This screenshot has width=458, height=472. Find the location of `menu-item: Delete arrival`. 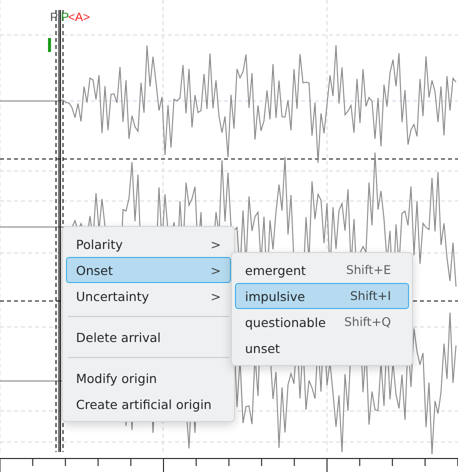

menu-item: Delete arrival is located at coordinates (148, 337).